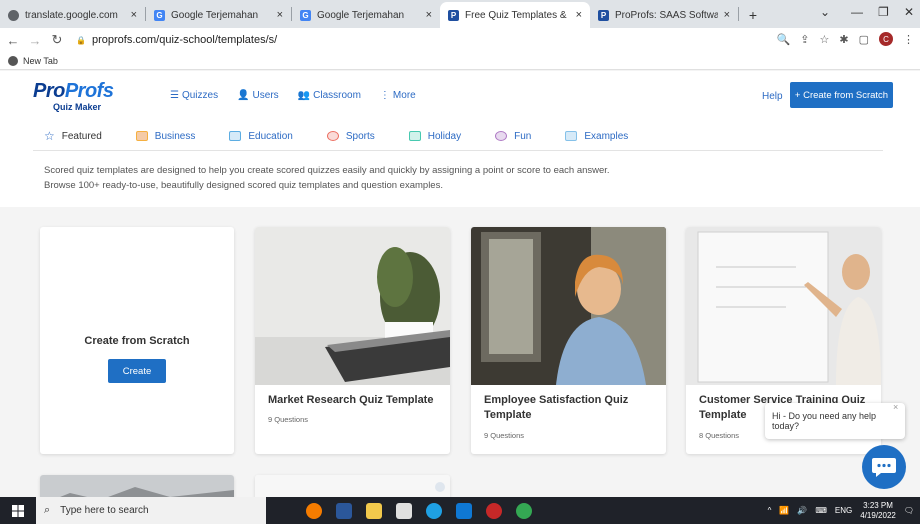  What do you see at coordinates (909, 12) in the screenshot?
I see `close-window-icon: ✕` at bounding box center [909, 12].